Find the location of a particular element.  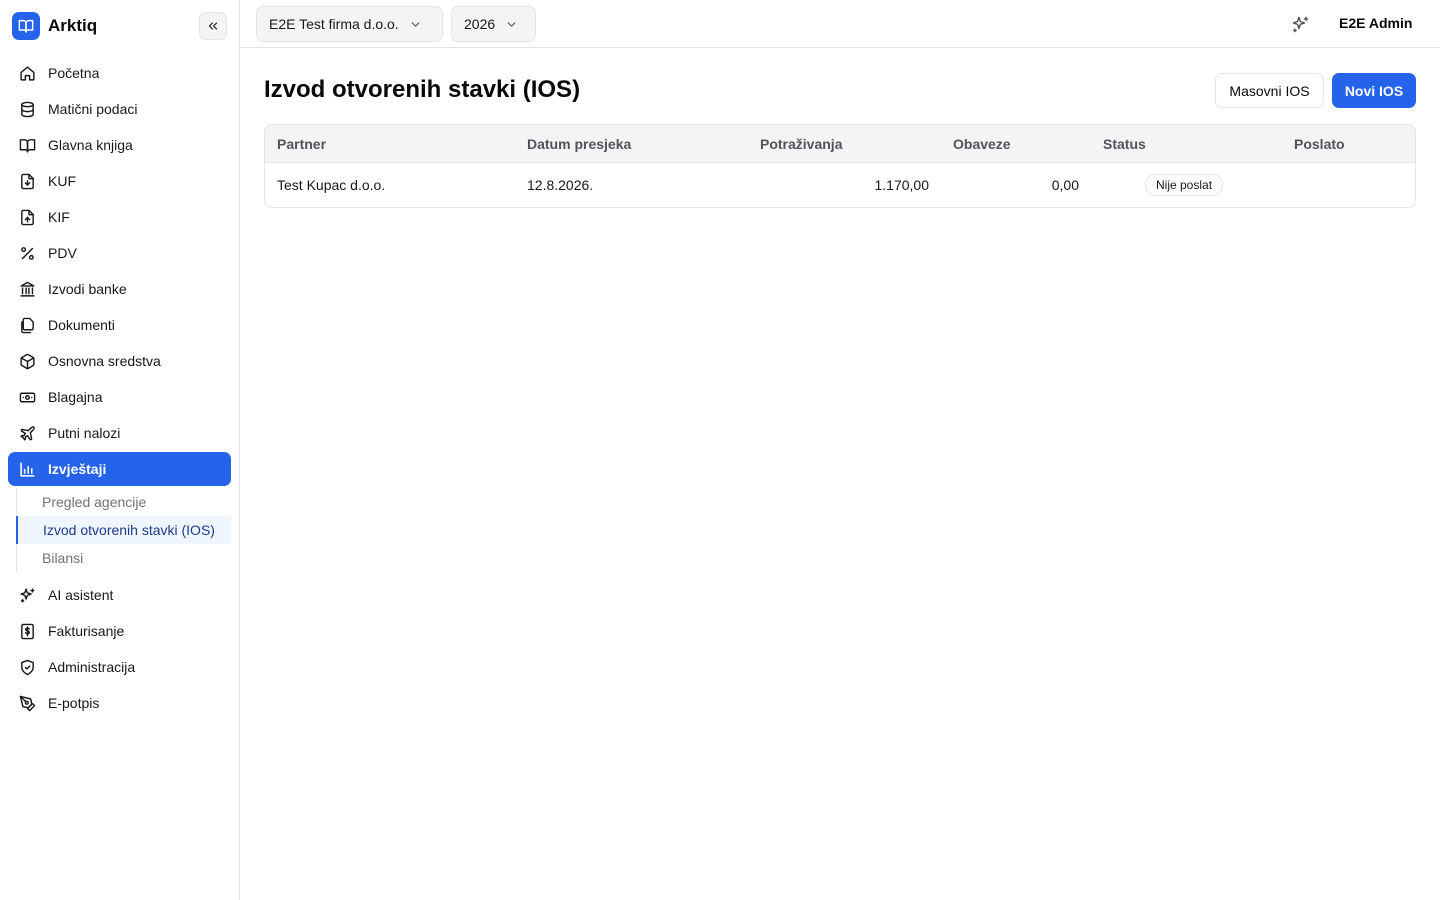

collapse-sidebar-button is located at coordinates (213, 26).